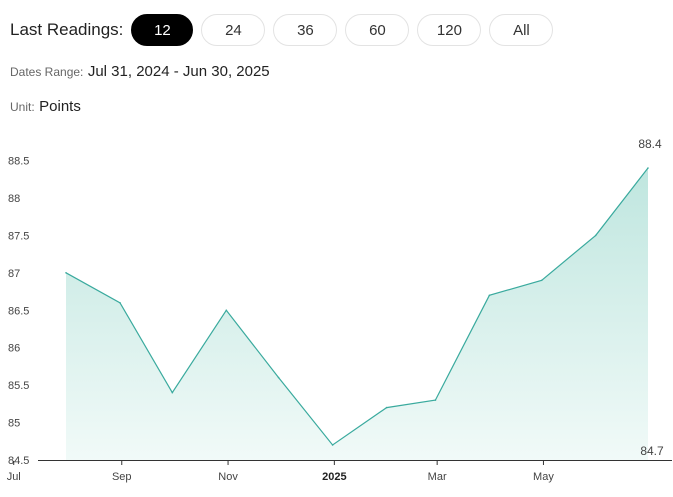 Image resolution: width=673 pixels, height=497 pixels. I want to click on y-tick-label: 88.5, so click(18, 162).